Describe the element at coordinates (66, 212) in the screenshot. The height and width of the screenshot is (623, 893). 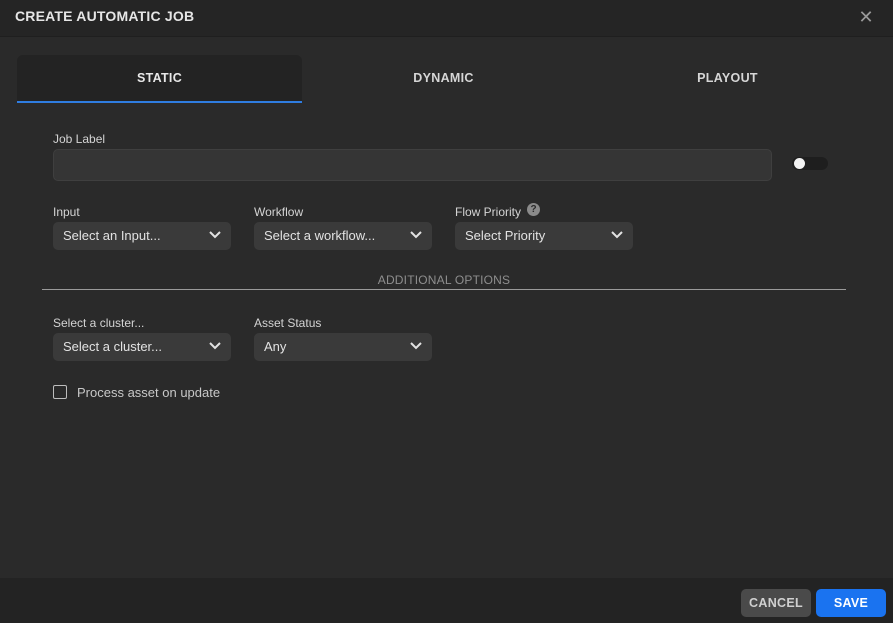
I see `input-label: Input` at that location.